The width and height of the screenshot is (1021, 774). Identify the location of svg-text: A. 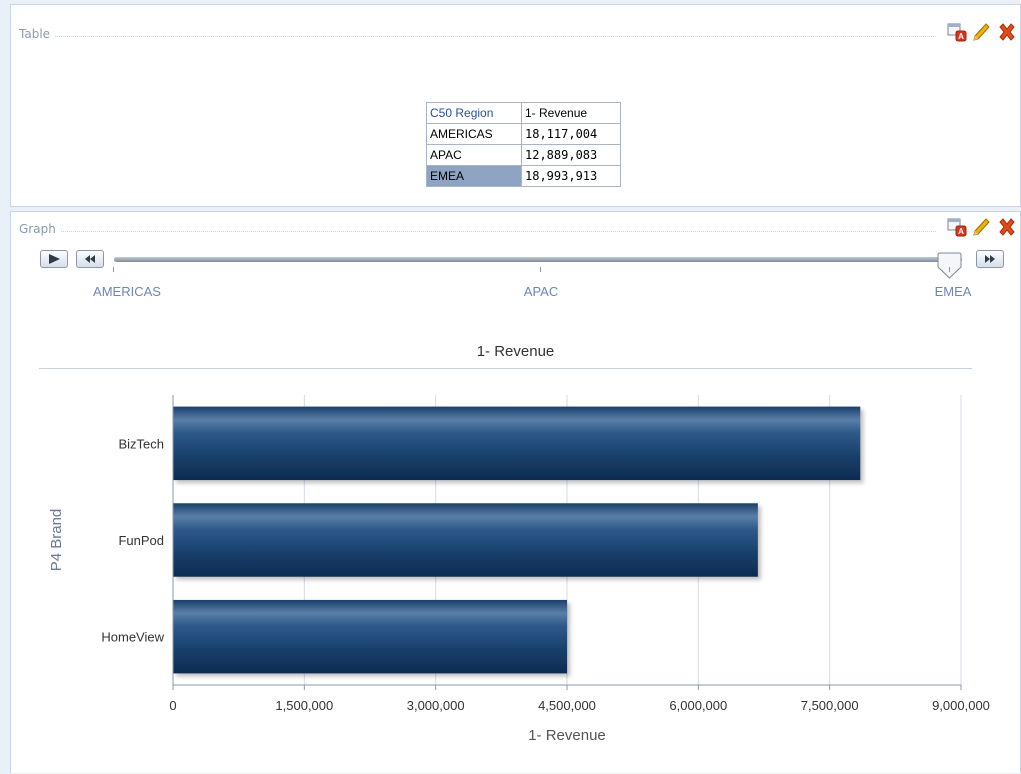
(961, 36).